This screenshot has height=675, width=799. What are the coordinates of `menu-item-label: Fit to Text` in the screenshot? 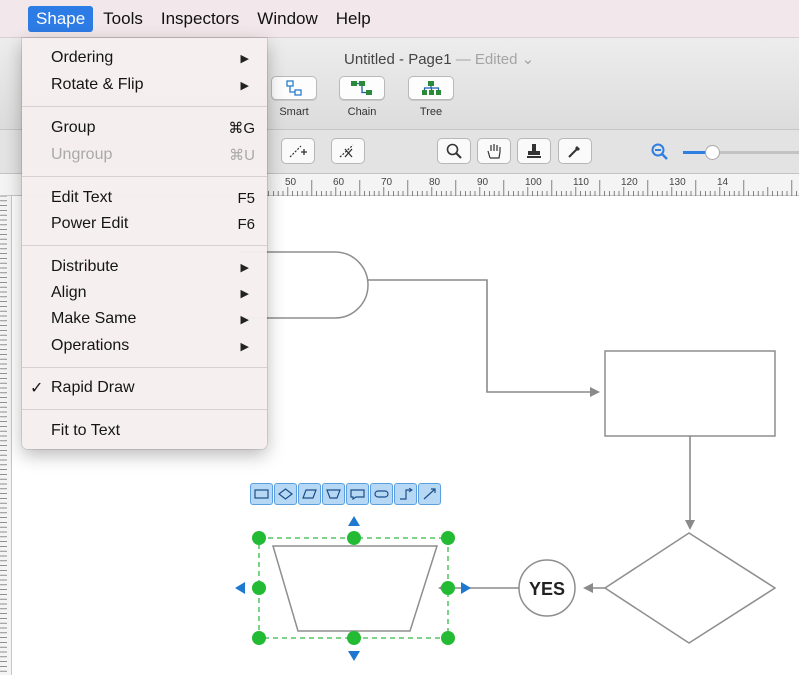 It's located at (86, 430).